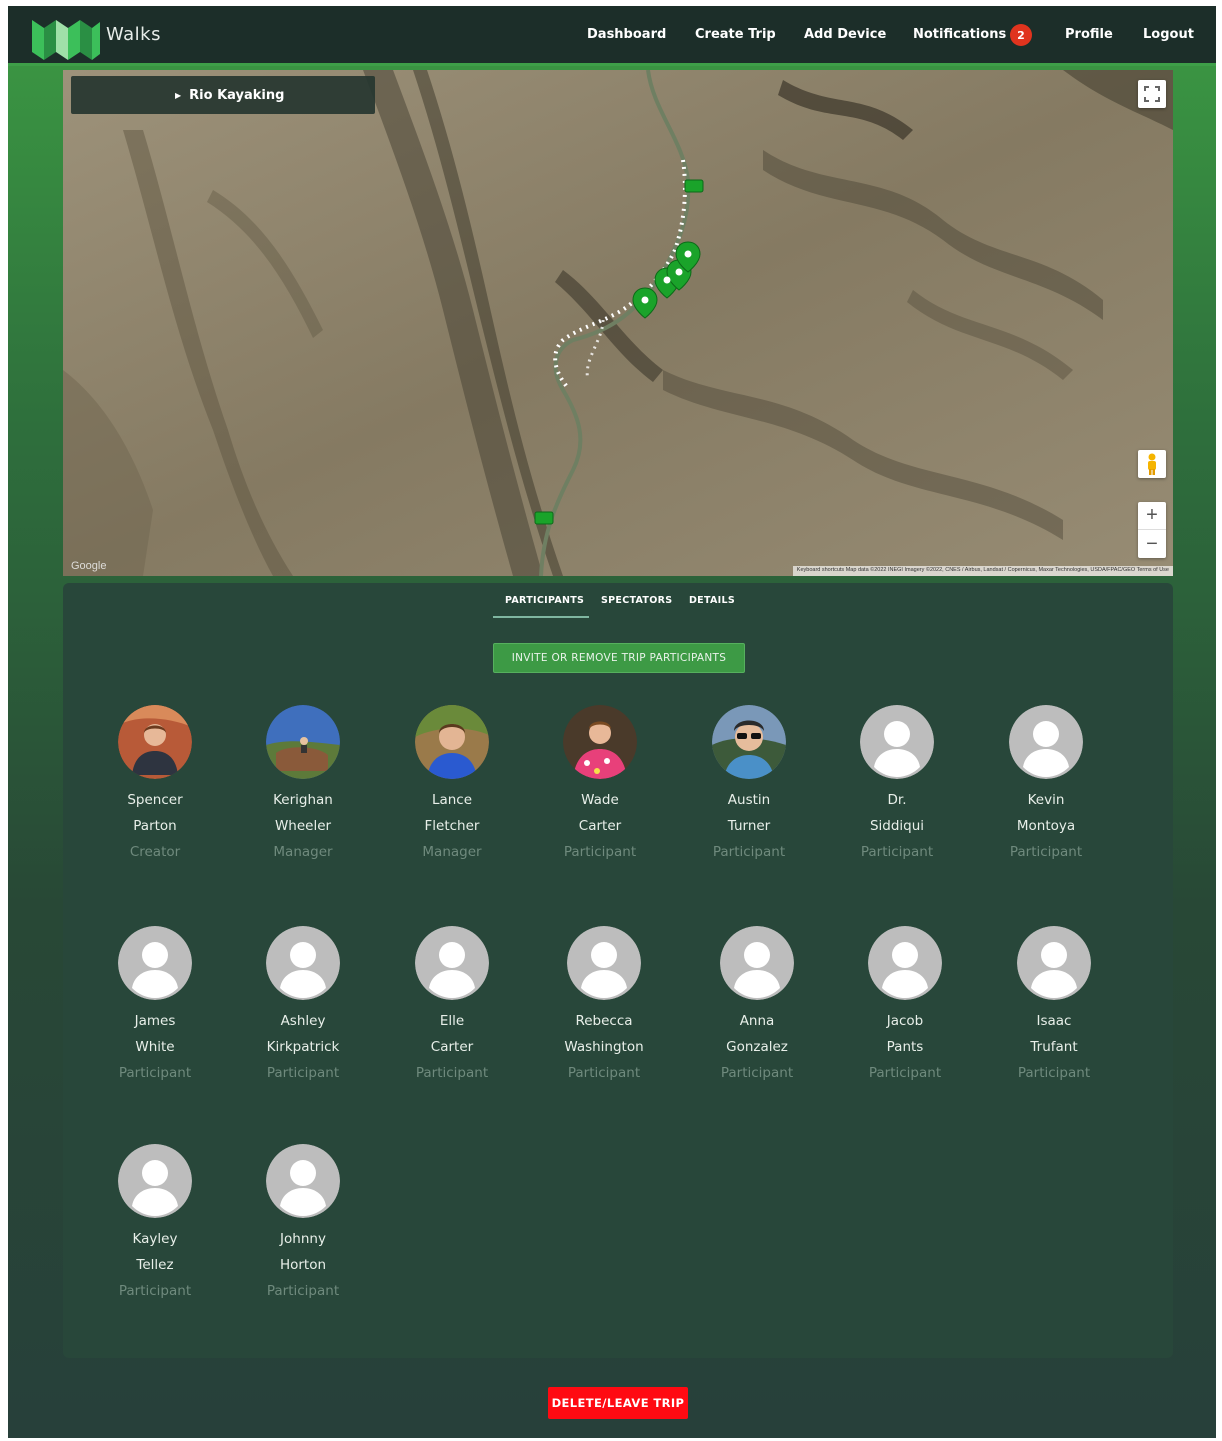  I want to click on participant-first-name: Austin, so click(749, 800).